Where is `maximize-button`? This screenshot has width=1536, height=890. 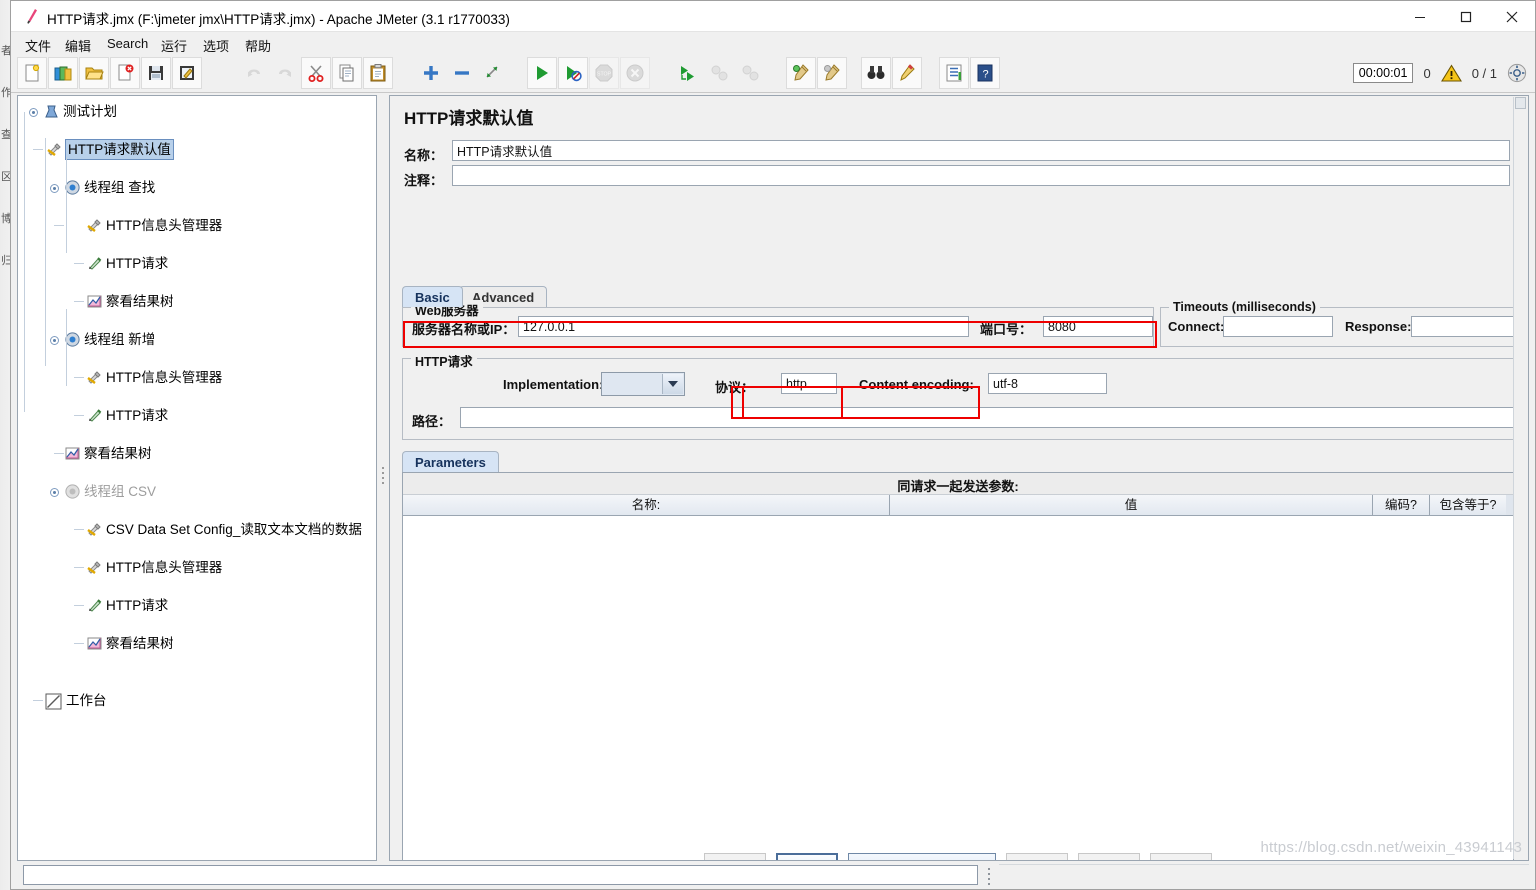 maximize-button is located at coordinates (1466, 16).